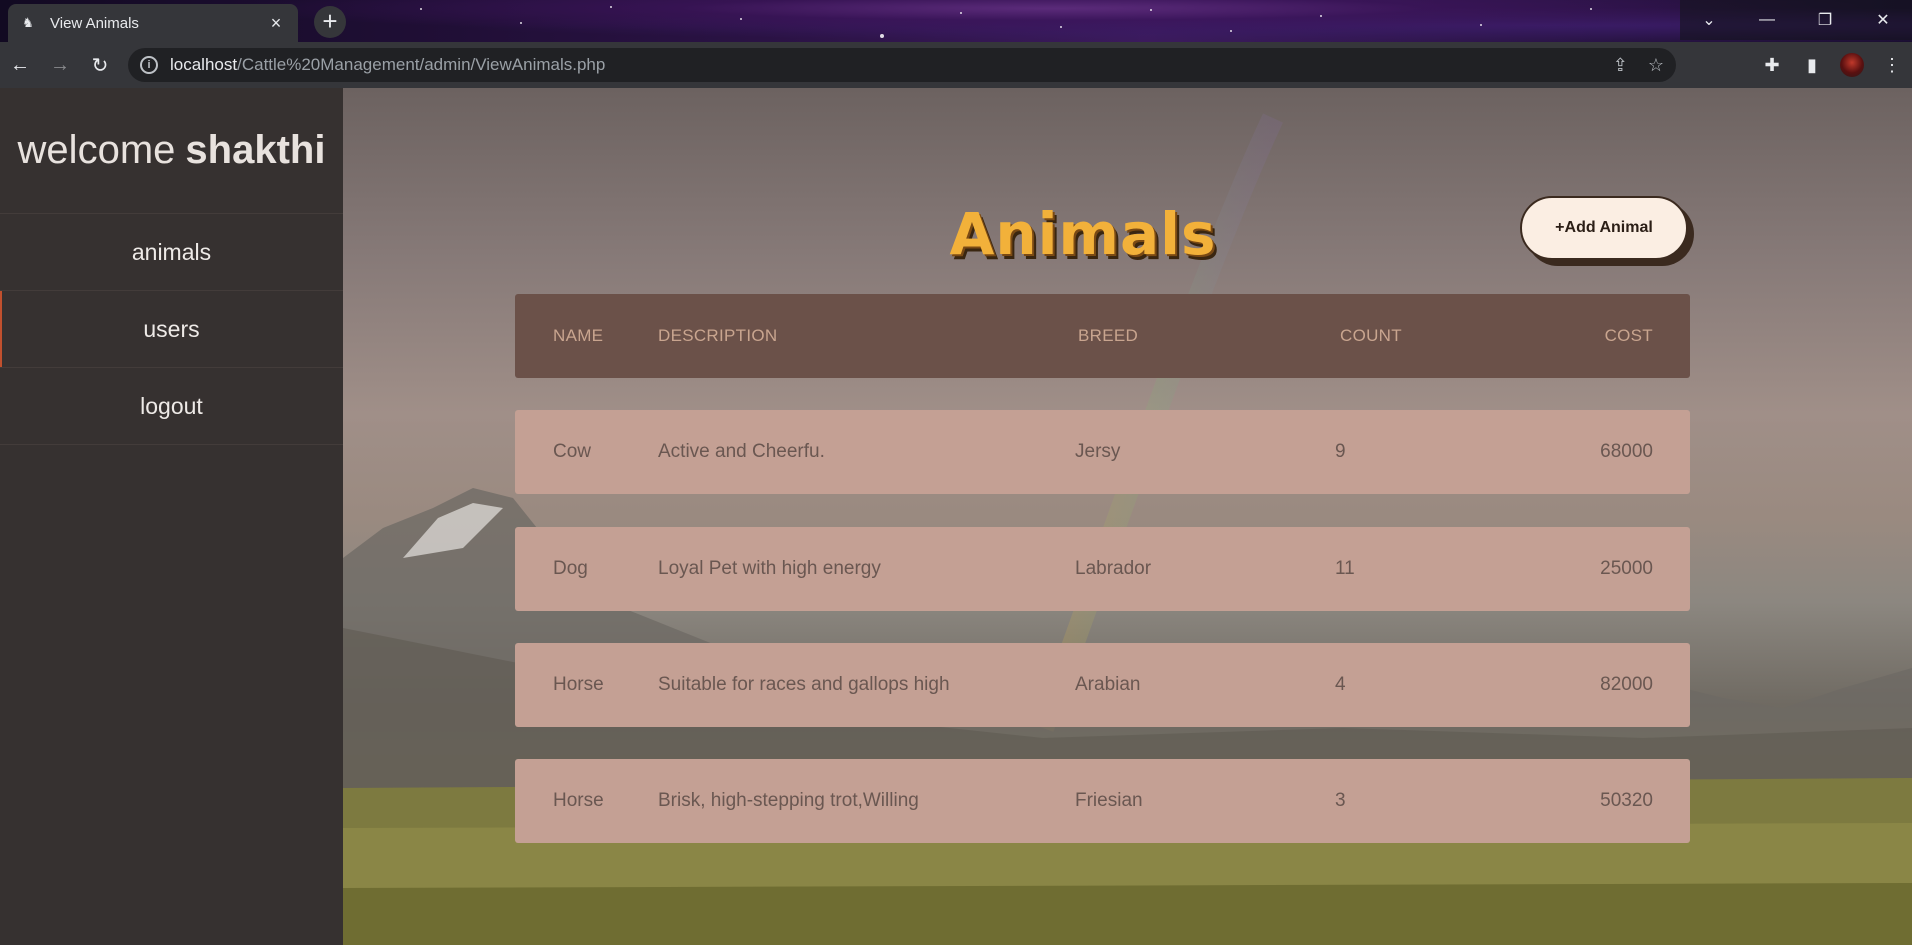 The width and height of the screenshot is (1912, 945). Describe the element at coordinates (1113, 568) in the screenshot. I see `cell-breed: Labrador` at that location.